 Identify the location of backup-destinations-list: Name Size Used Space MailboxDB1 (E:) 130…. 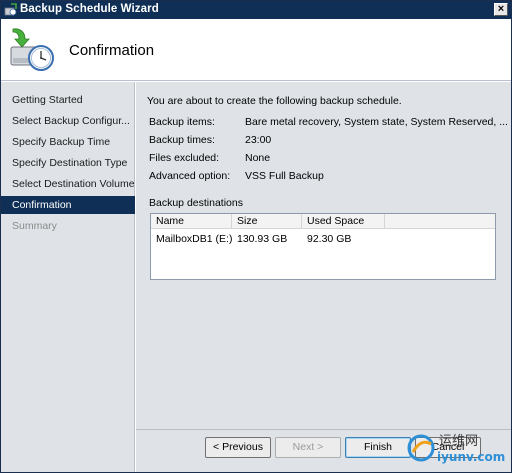
(323, 246).